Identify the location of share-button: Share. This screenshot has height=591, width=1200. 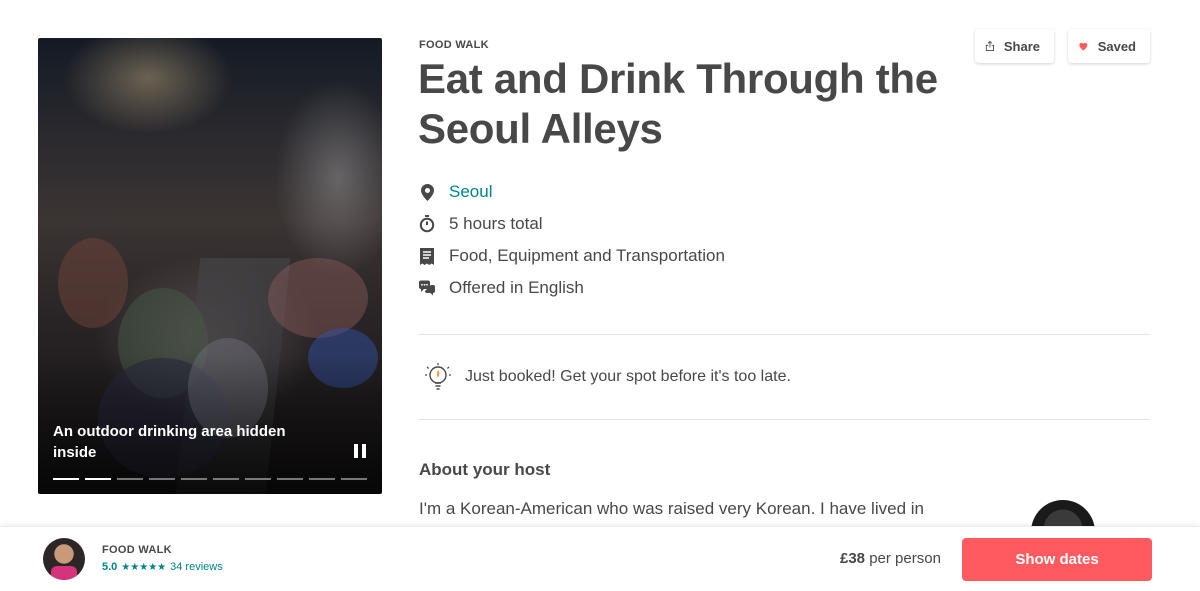
(1014, 46).